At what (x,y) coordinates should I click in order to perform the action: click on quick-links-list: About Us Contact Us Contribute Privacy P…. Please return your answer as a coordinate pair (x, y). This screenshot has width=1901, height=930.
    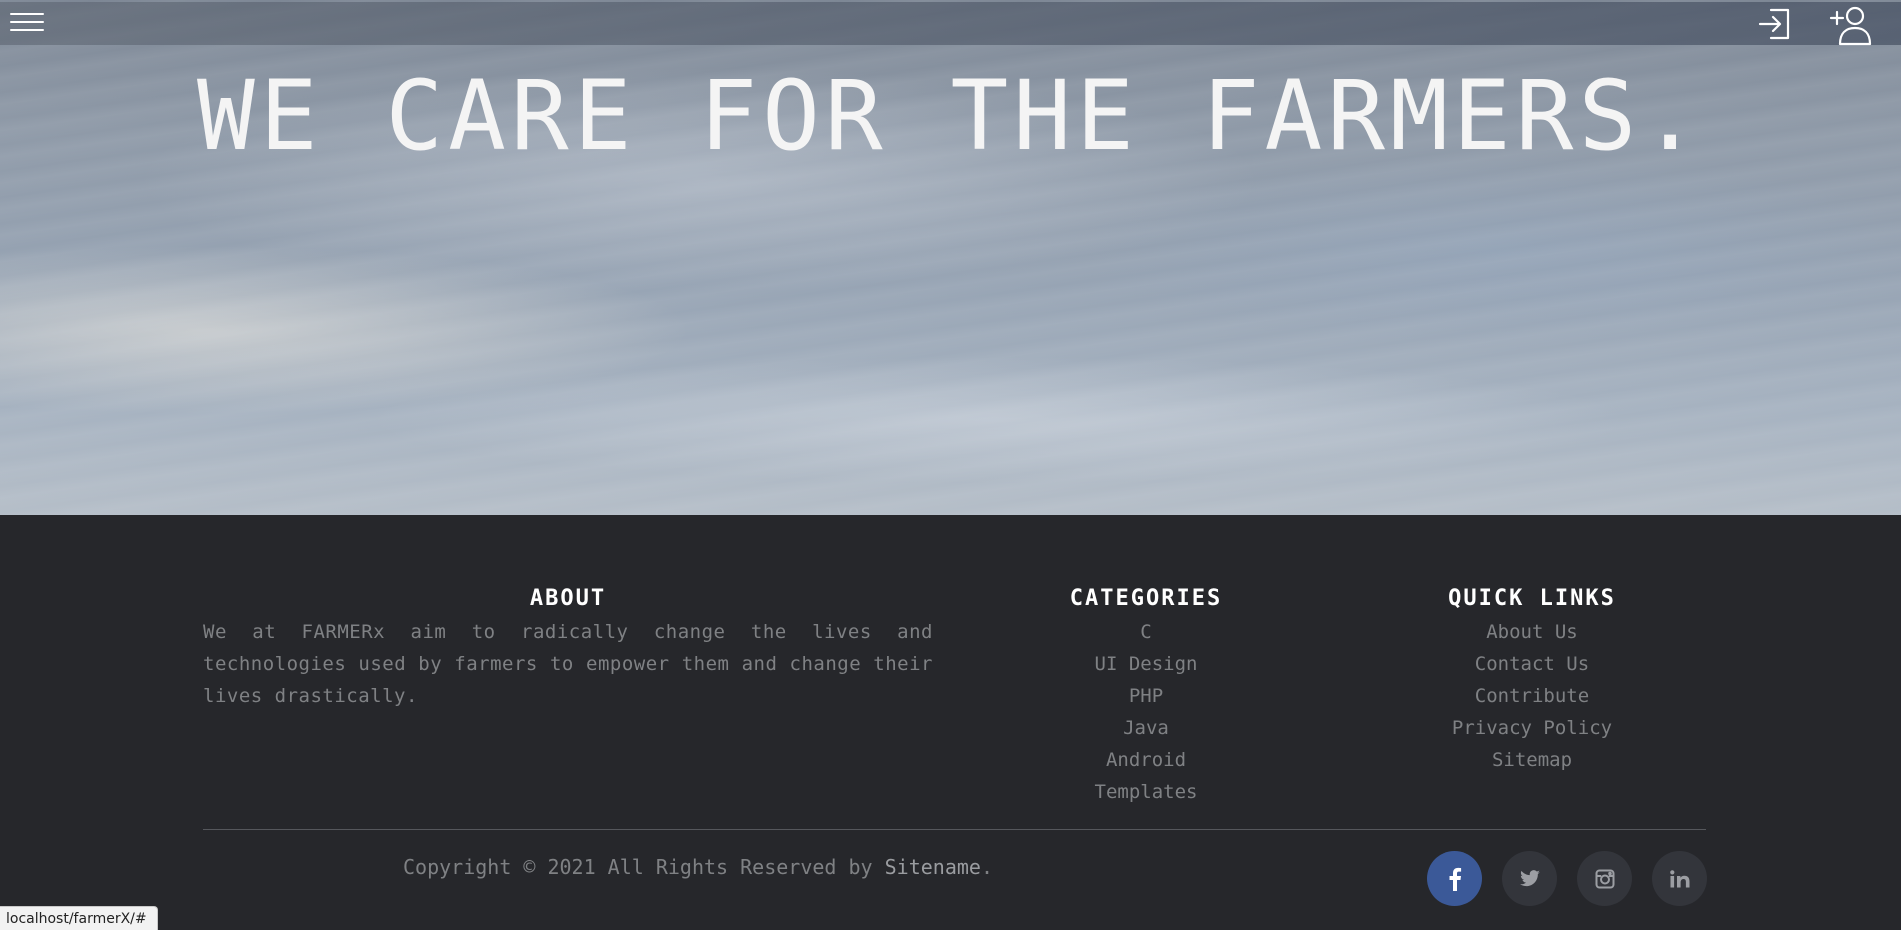
    Looking at the image, I should click on (1532, 696).